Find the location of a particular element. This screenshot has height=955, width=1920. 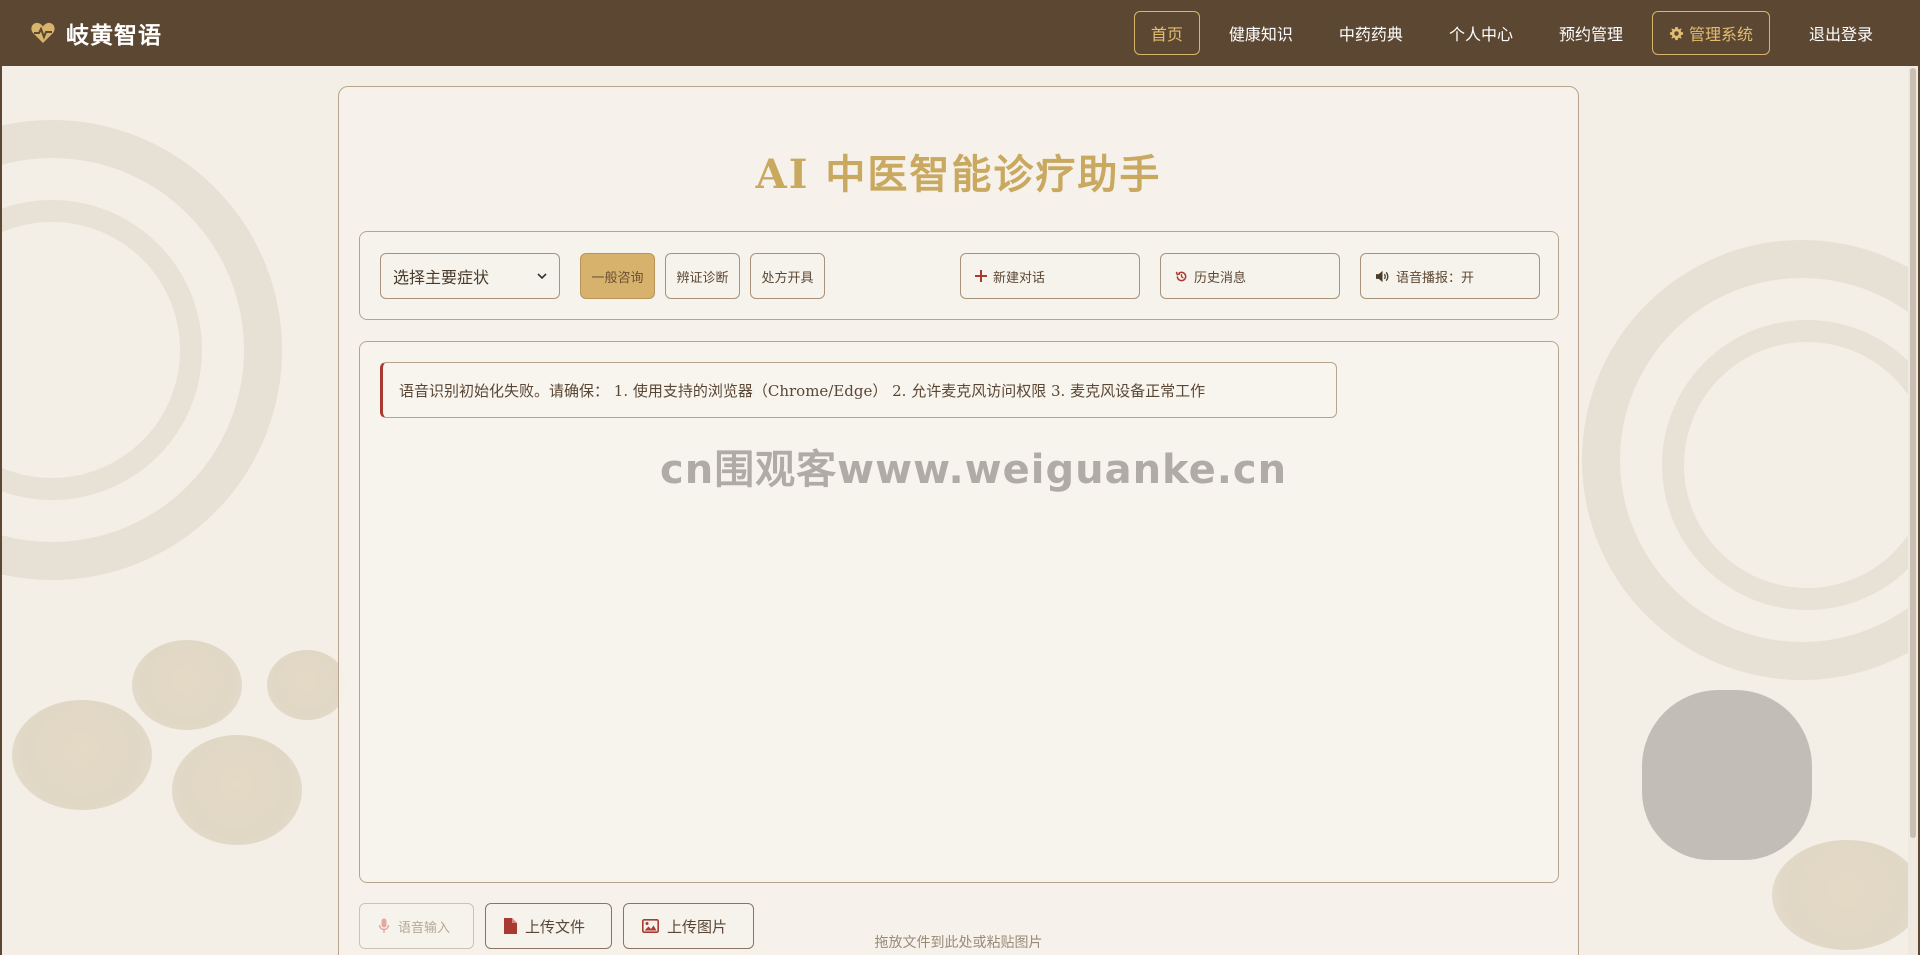

mode-general-consultation-label: 一般咨询 is located at coordinates (617, 278).